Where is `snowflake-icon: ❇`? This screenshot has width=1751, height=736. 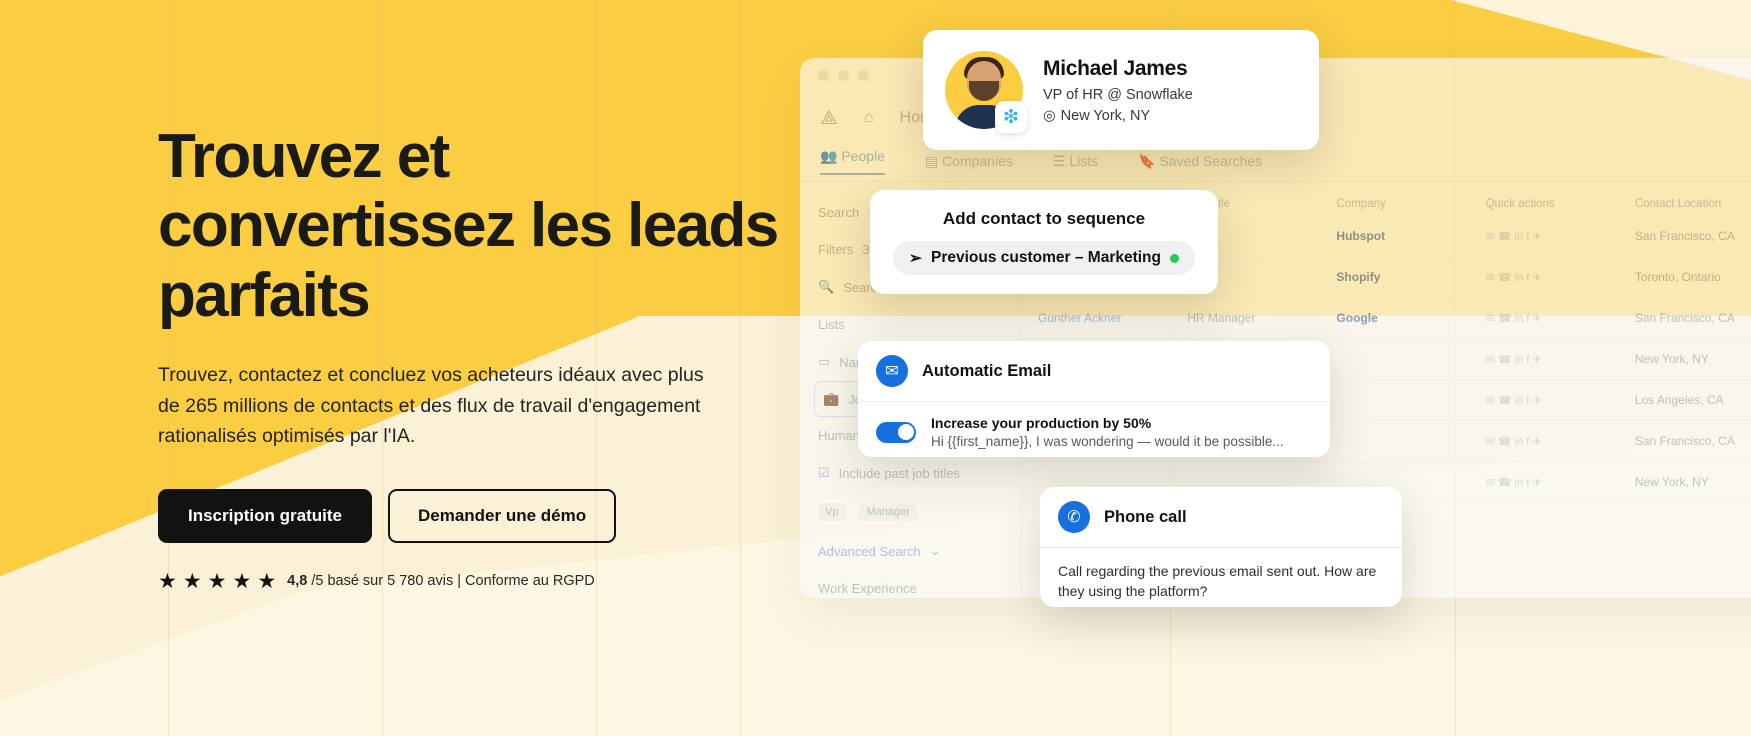
snowflake-icon: ❇ is located at coordinates (1011, 117).